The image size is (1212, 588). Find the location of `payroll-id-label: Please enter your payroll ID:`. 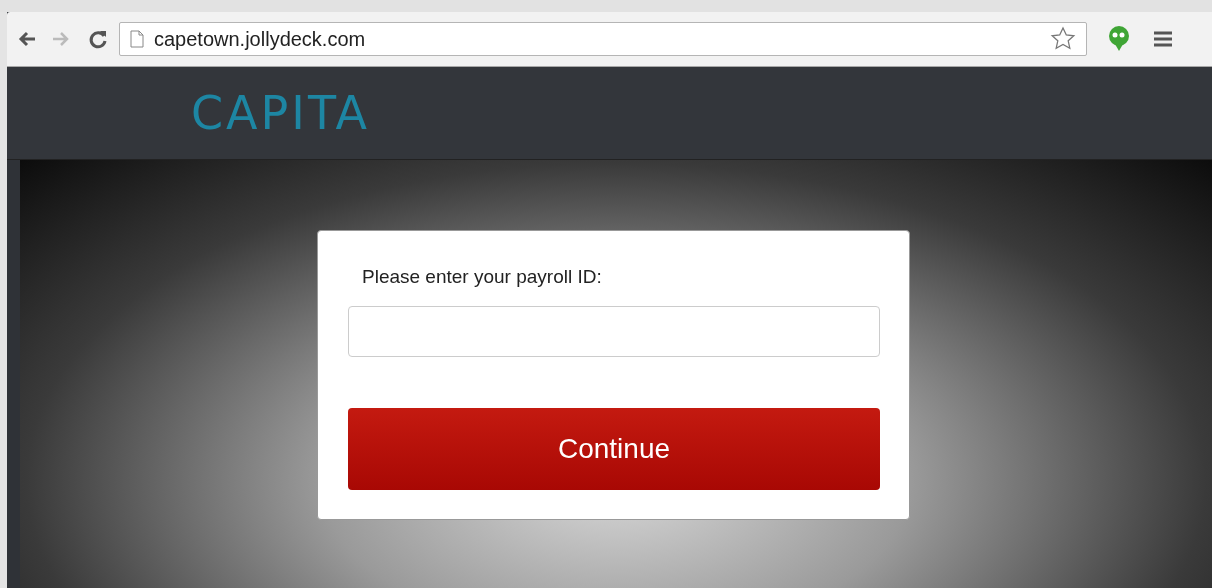

payroll-id-label: Please enter your payroll ID: is located at coordinates (482, 277).